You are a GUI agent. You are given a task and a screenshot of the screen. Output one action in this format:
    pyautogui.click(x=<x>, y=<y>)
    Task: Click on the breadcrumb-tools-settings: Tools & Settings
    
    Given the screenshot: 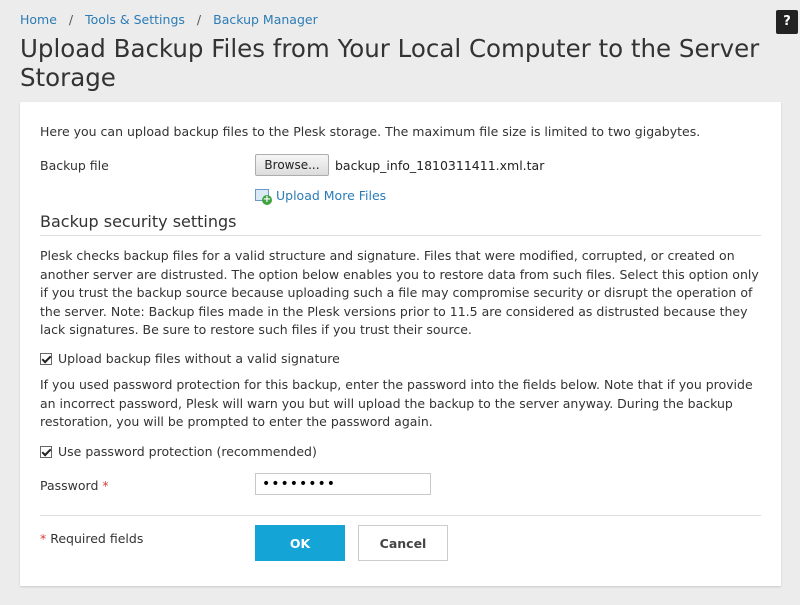 What is the action you would take?
    pyautogui.click(x=135, y=19)
    